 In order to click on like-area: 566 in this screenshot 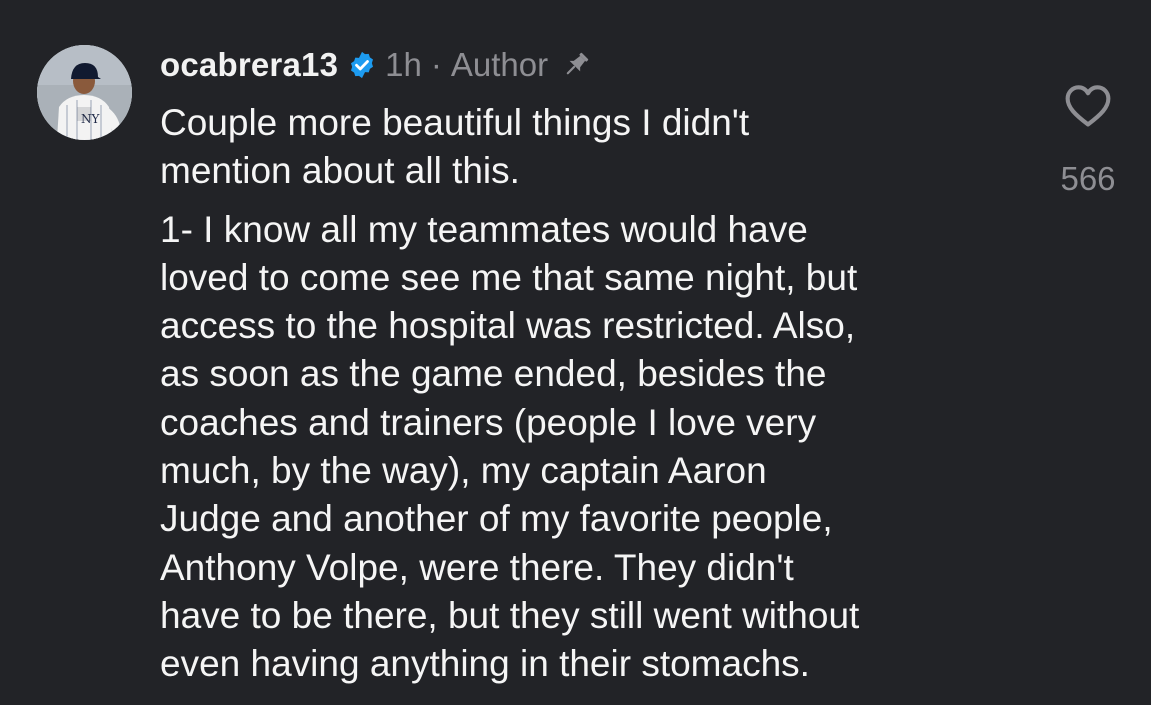, I will do `click(1088, 139)`.